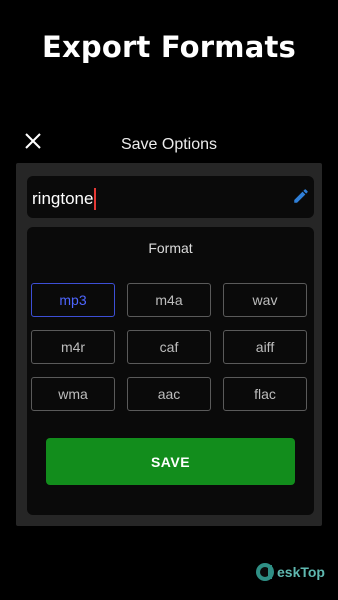 The height and width of the screenshot is (600, 338). I want to click on format-option-caf: caf, so click(169, 347).